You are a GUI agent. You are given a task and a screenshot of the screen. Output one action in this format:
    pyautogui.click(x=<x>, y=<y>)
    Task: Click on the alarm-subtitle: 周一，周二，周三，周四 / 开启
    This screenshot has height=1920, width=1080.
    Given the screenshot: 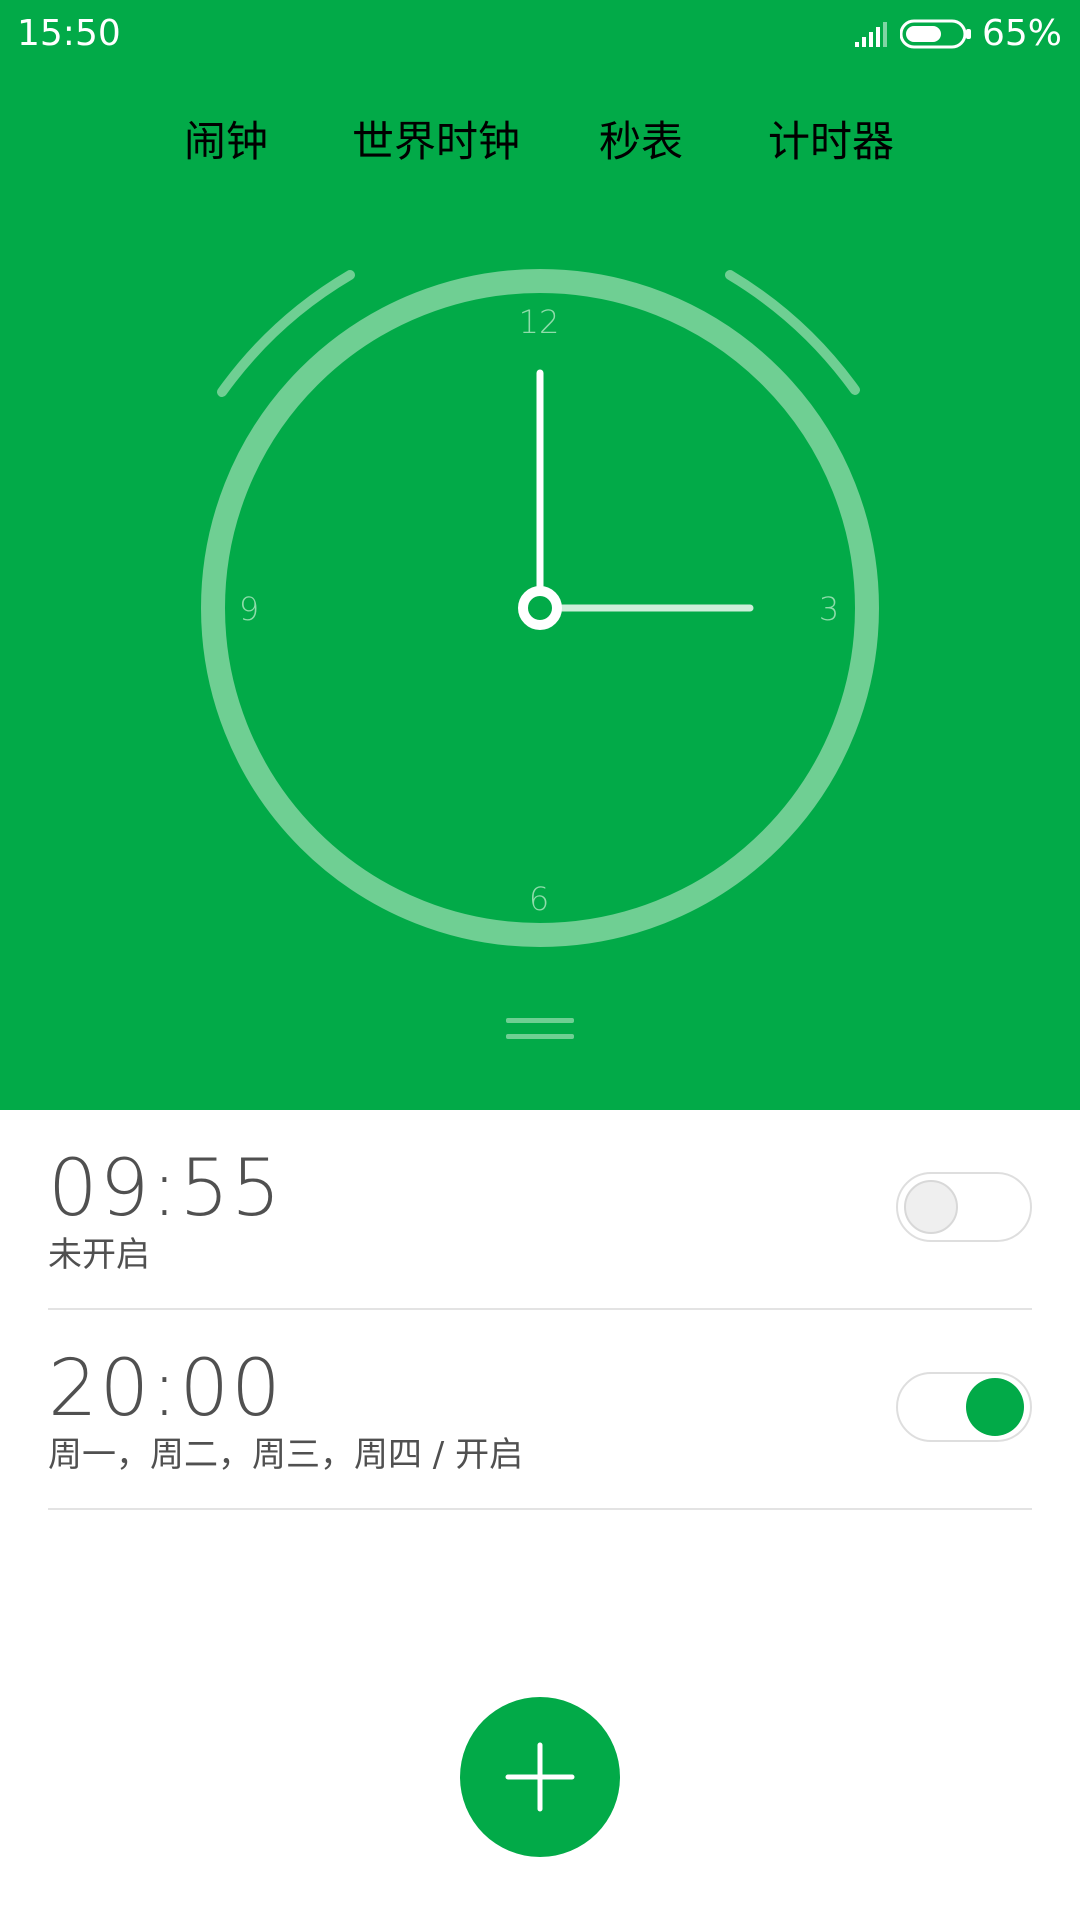 What is the action you would take?
    pyautogui.click(x=286, y=1455)
    